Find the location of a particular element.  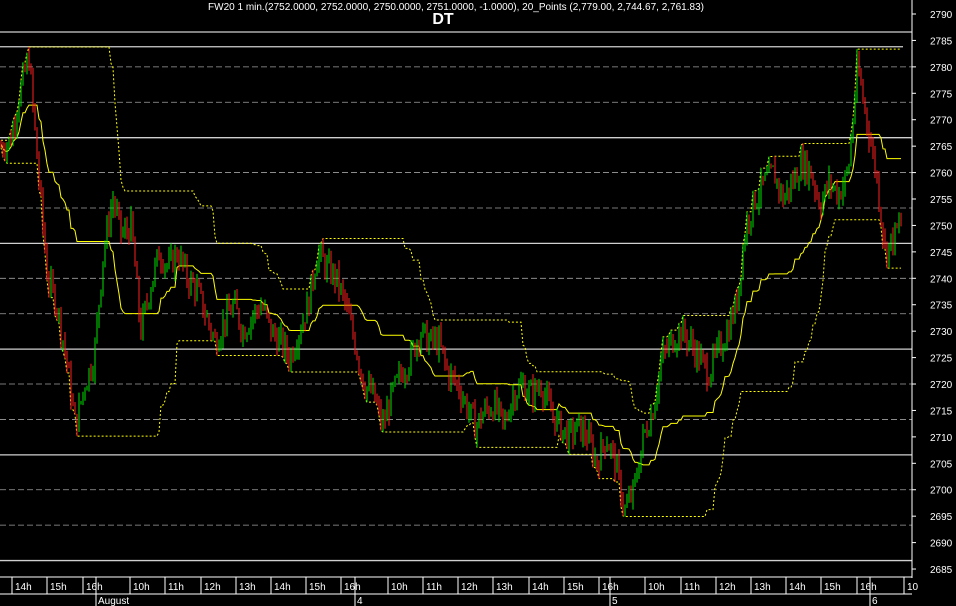

date-label: August is located at coordinates (113, 601).